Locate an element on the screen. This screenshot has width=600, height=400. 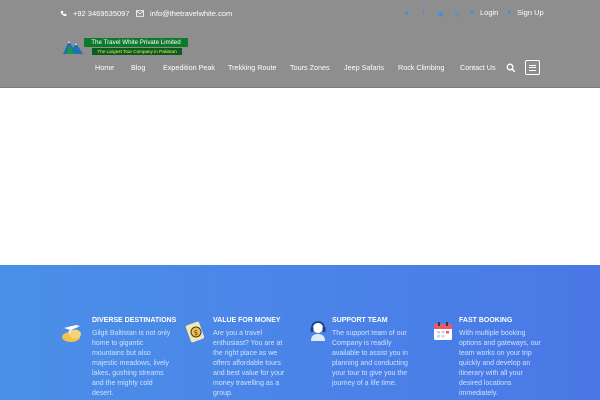
contact-email: info@thetravelwhite.com is located at coordinates (184, 13).